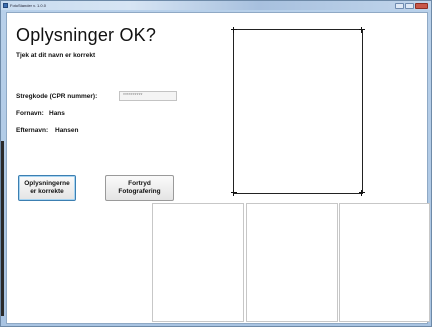 Image resolution: width=432 pixels, height=327 pixels. Describe the element at coordinates (399, 5) in the screenshot. I see `minimize-button` at that location.